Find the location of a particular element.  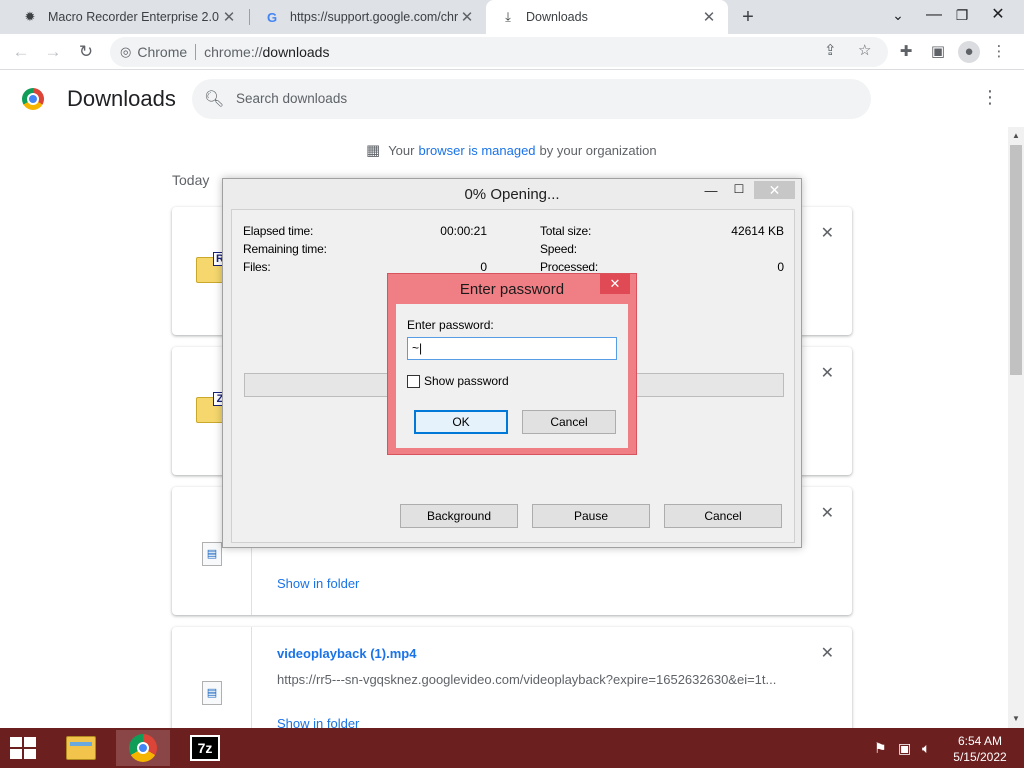

extensions-icon: ✚ is located at coordinates (906, 52).